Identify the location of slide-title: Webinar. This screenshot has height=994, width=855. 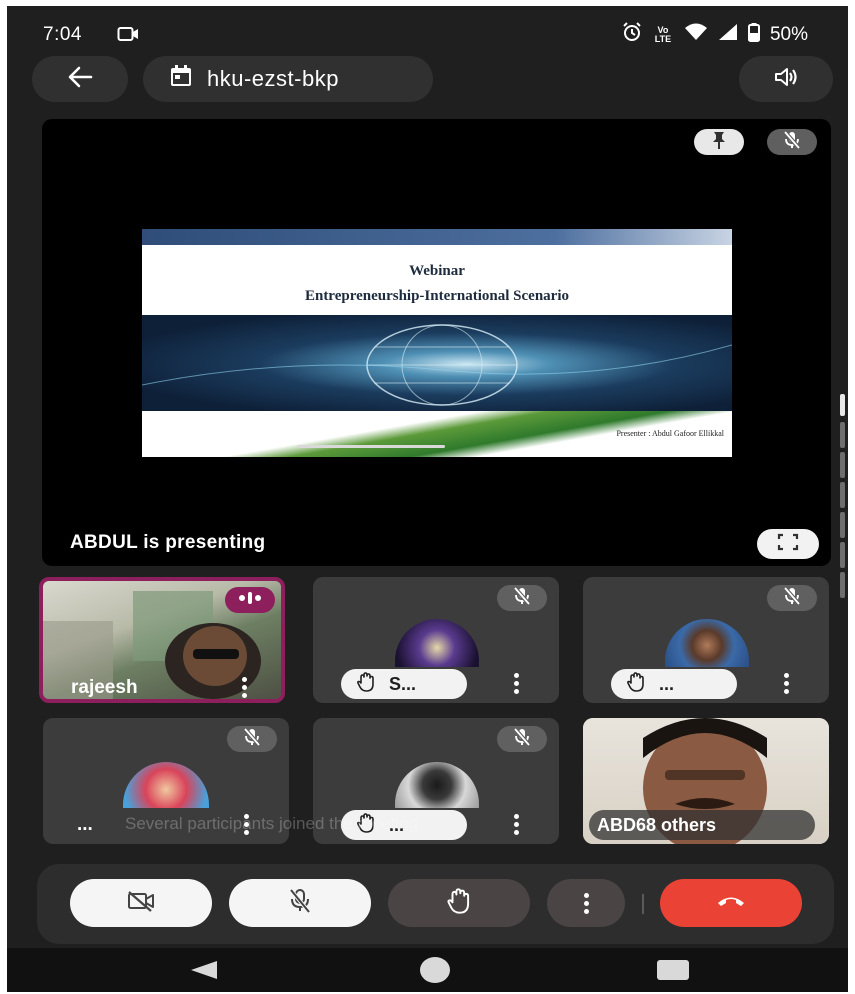
(437, 271).